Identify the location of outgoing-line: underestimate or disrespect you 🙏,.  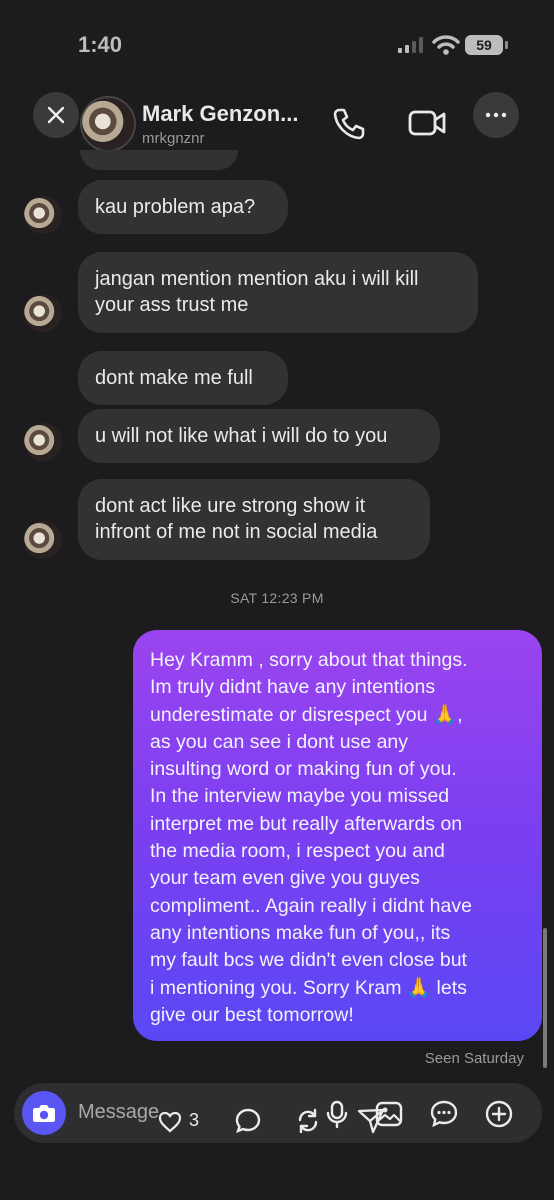
(306, 714).